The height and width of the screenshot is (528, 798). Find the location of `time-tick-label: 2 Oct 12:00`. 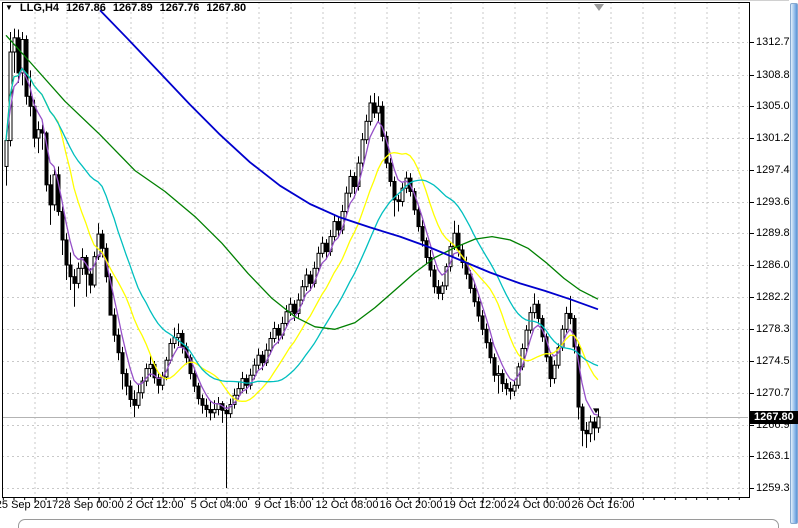

time-tick-label: 2 Oct 12:00 is located at coordinates (155, 505).